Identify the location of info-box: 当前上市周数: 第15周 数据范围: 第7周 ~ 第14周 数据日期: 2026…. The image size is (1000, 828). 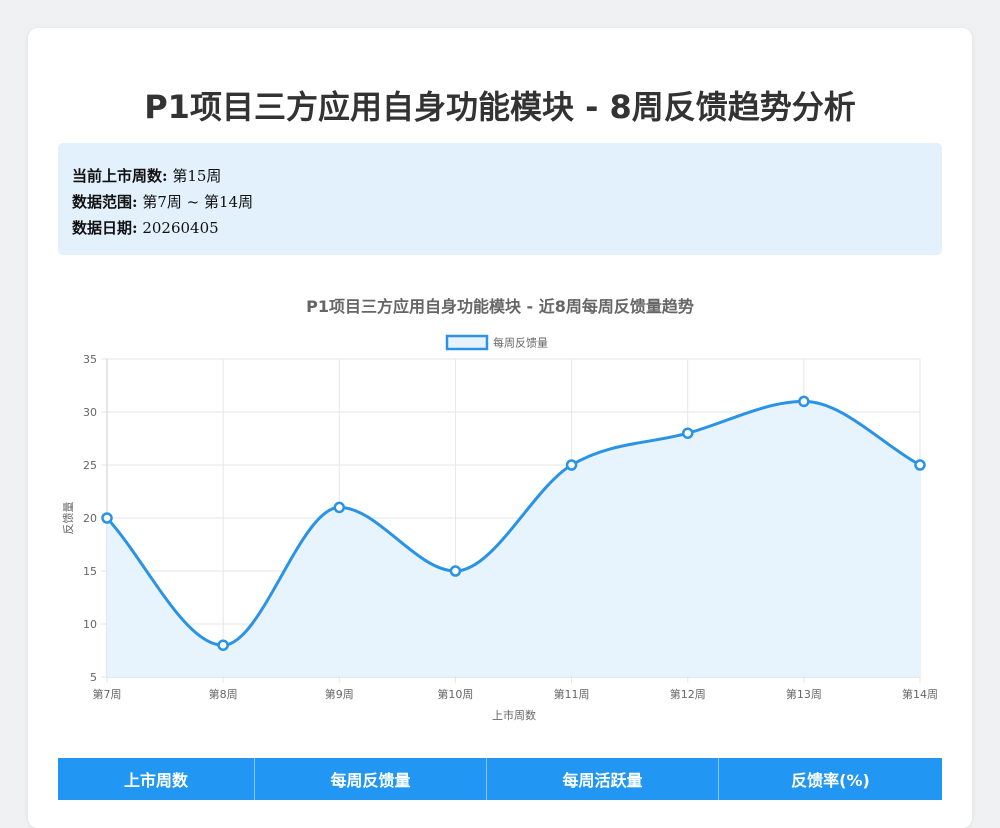
(500, 199).